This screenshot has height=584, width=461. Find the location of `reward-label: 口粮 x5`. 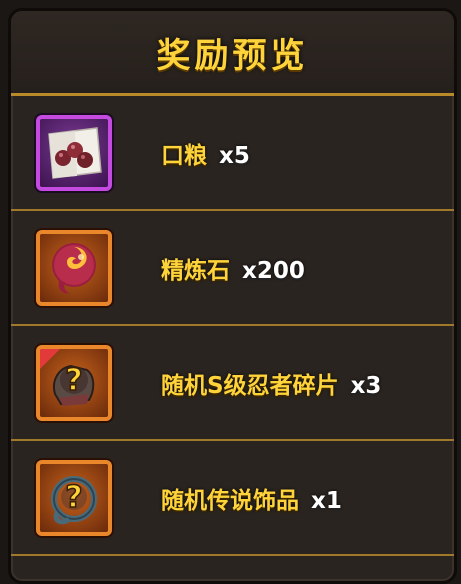

reward-label: 口粮 x5 is located at coordinates (205, 153).